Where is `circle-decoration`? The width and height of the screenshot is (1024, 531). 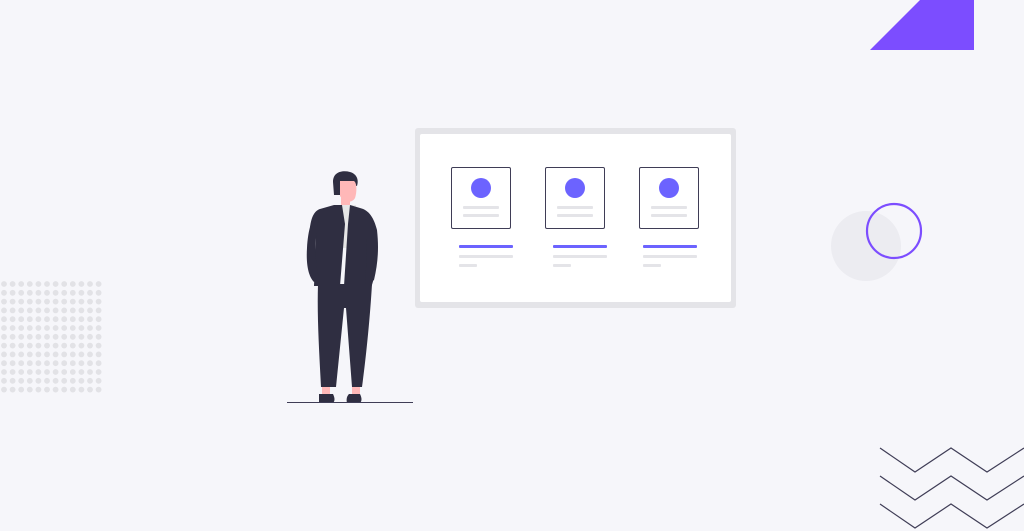
circle-decoration is located at coordinates (877, 241).